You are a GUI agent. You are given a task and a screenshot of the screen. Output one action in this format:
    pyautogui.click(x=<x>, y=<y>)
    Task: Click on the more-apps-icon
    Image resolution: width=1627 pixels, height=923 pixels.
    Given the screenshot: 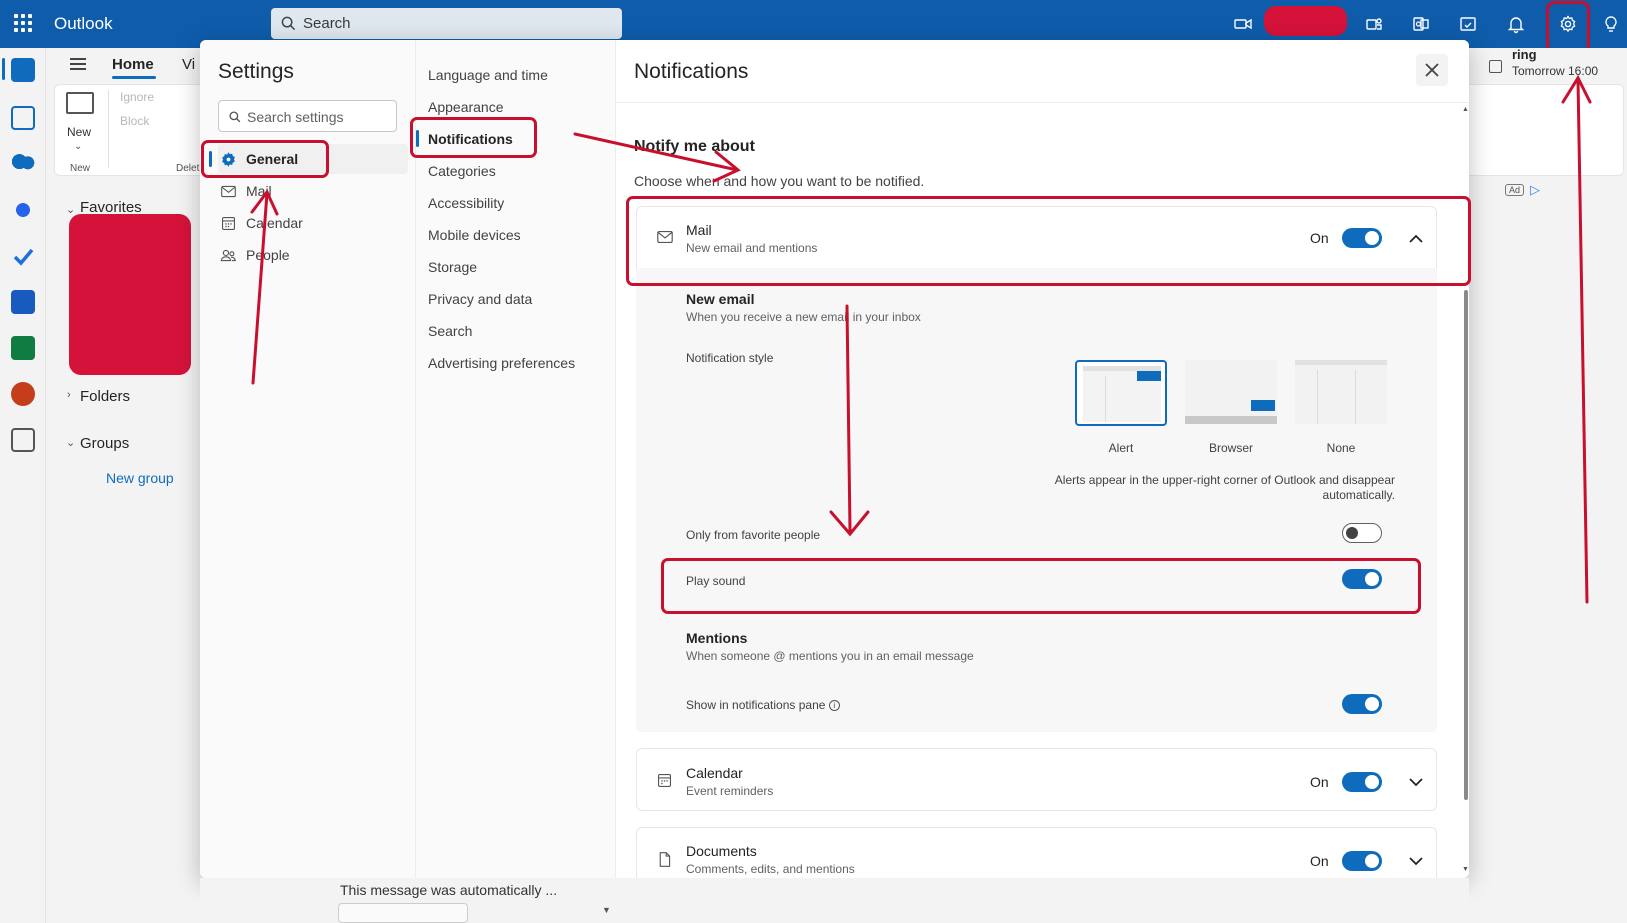 What is the action you would take?
    pyautogui.click(x=23, y=440)
    